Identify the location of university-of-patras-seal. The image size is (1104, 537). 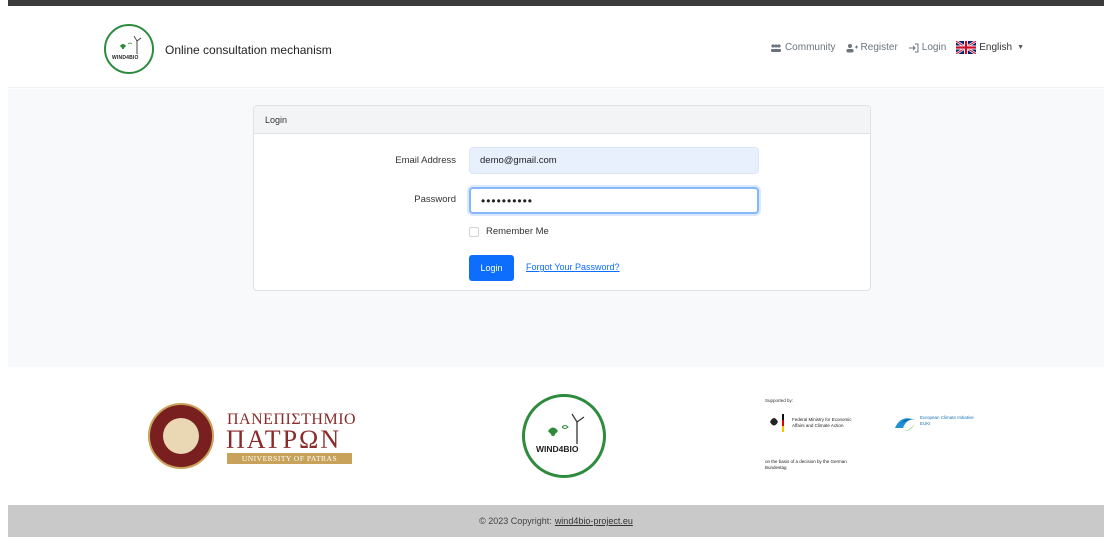
(181, 436).